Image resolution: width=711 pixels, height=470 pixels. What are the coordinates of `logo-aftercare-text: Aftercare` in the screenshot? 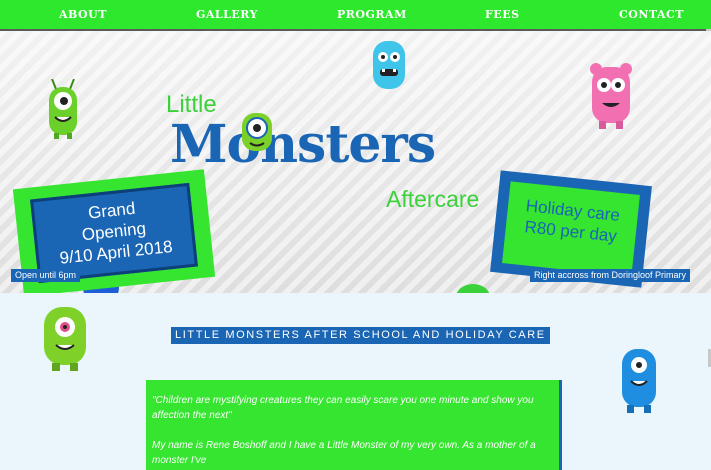 It's located at (433, 199).